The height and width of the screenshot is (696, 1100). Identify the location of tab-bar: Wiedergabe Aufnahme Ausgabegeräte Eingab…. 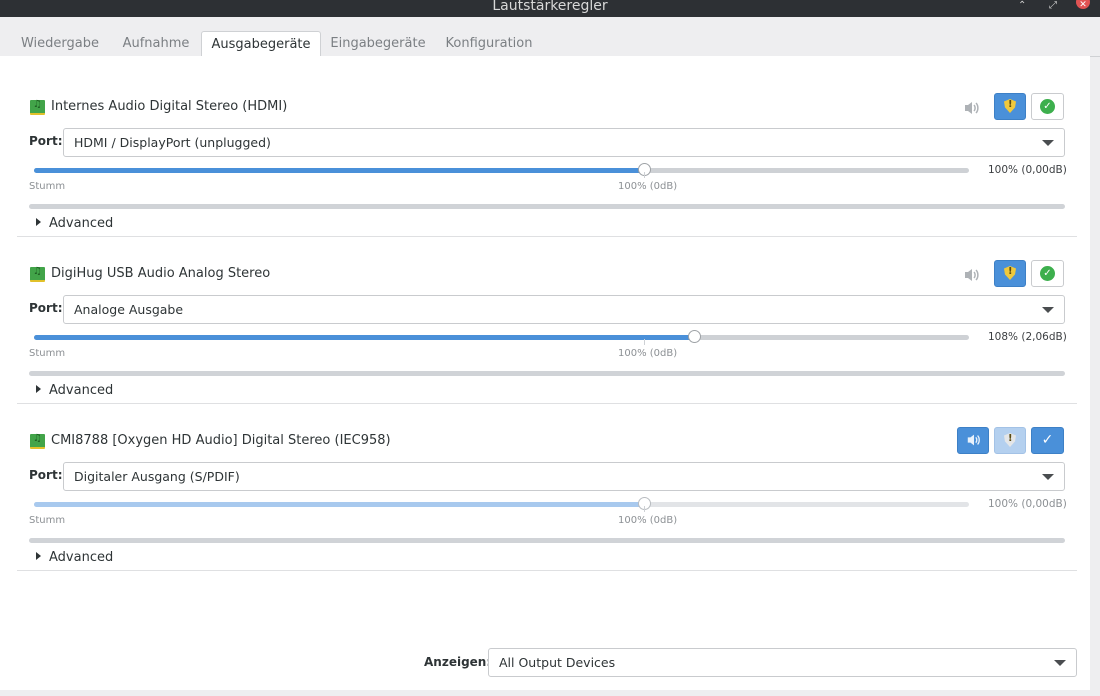
(550, 38).